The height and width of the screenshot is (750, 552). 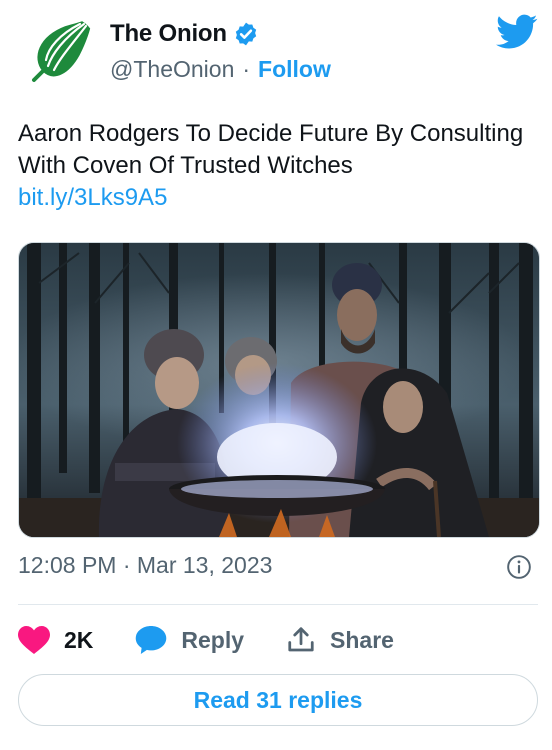 I want to click on account-handle: @TheOnion, so click(x=172, y=69).